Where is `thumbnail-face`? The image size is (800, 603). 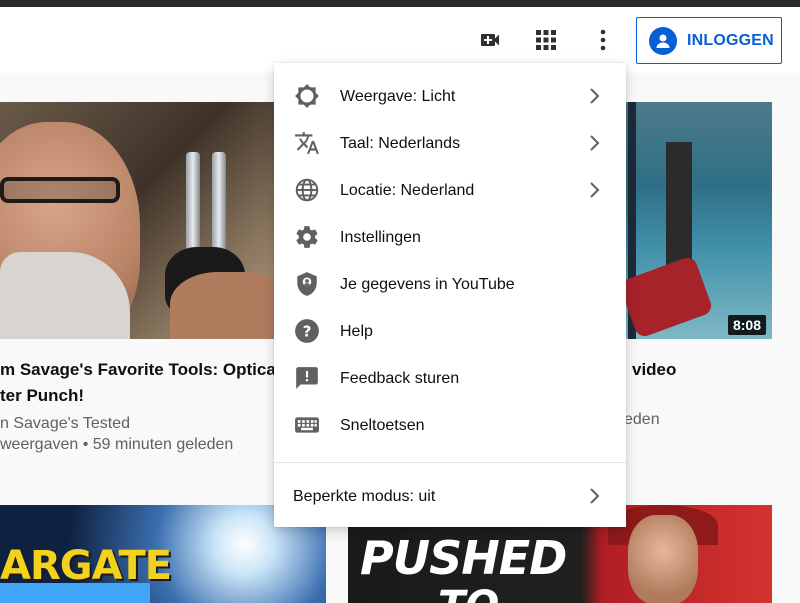
thumbnail-face is located at coordinates (663, 559).